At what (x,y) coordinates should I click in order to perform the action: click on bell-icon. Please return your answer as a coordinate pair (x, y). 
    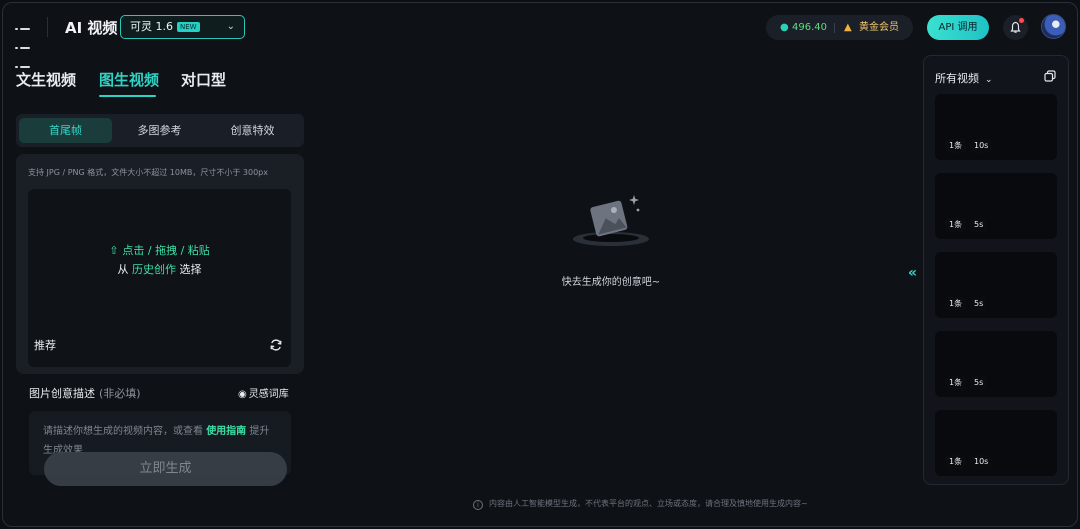
    Looking at the image, I should click on (1015, 27).